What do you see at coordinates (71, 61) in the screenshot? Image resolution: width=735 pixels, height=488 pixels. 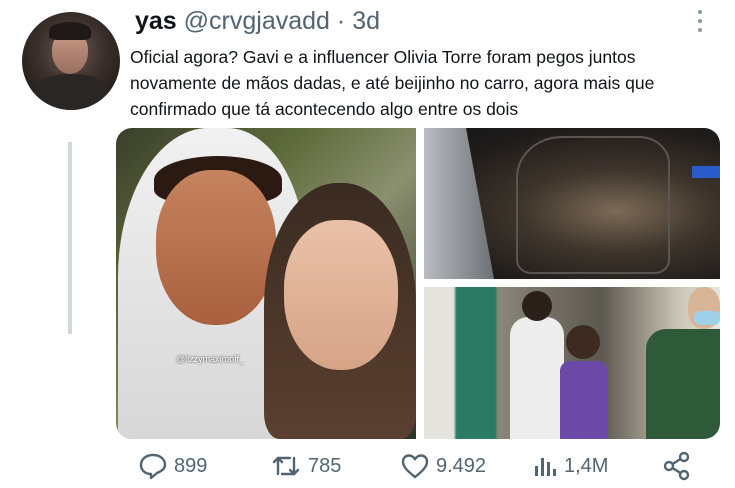 I see `avatar` at bounding box center [71, 61].